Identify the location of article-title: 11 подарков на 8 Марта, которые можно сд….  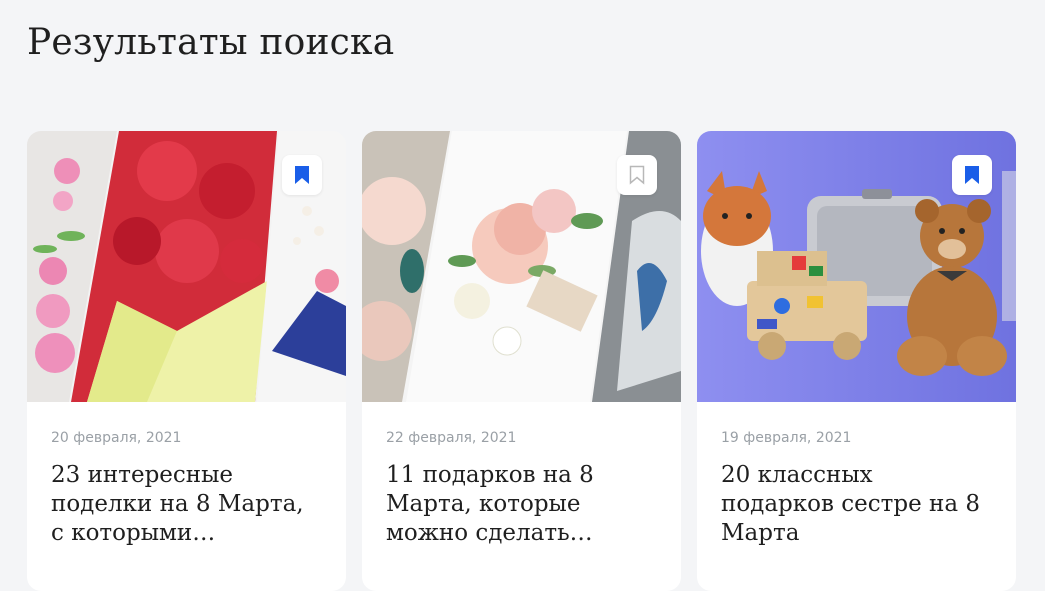
(521, 504).